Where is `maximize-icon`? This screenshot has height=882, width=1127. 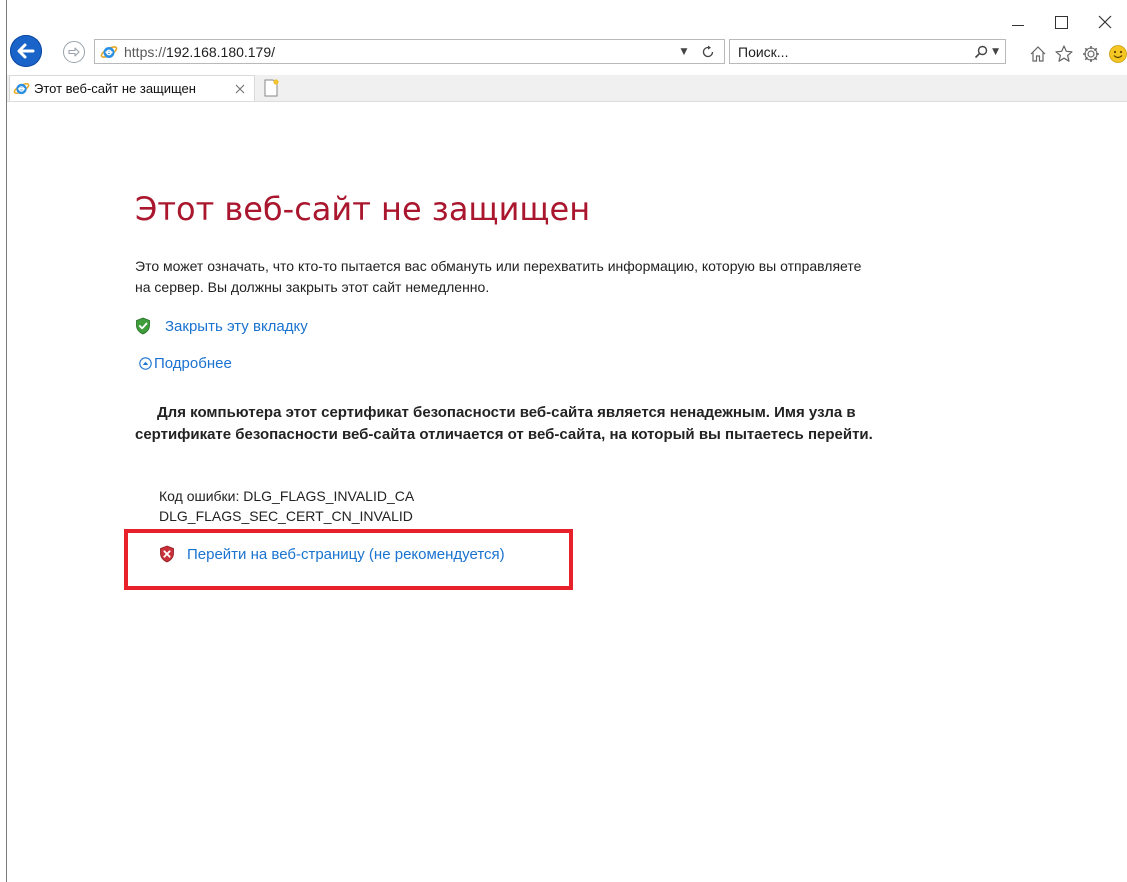
maximize-icon is located at coordinates (1061, 22).